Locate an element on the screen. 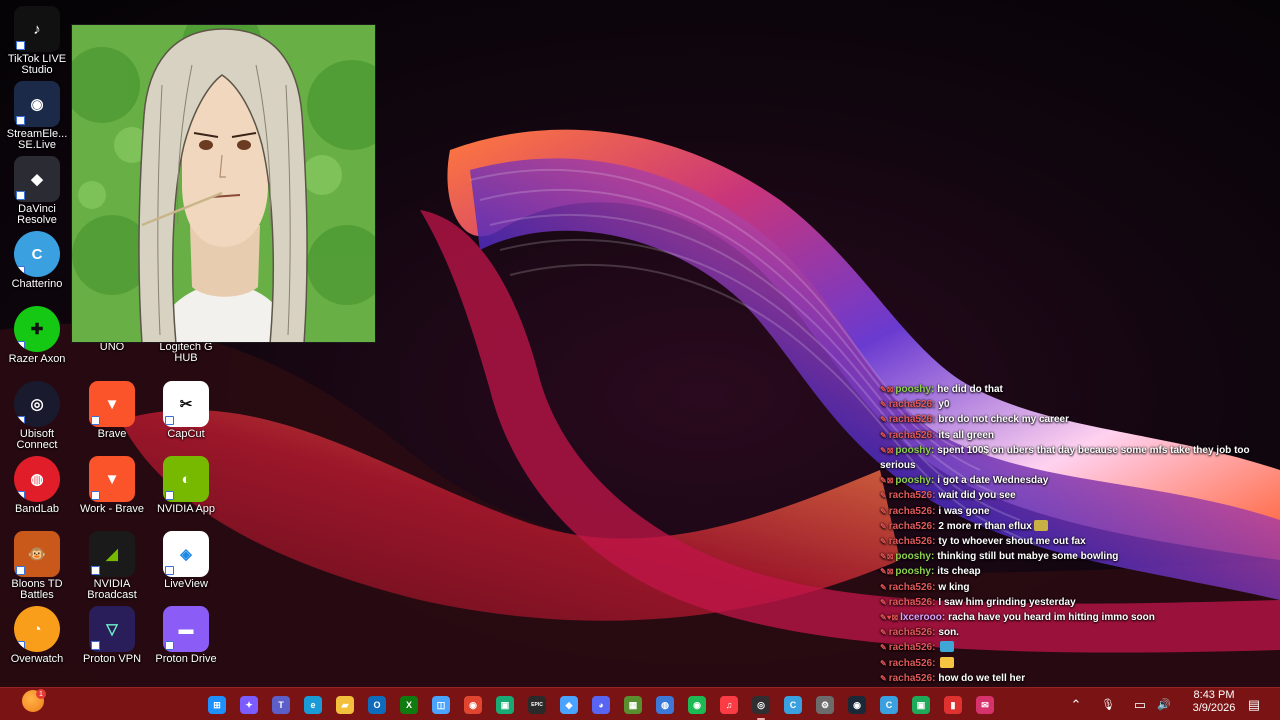 The width and height of the screenshot is (1280, 720). chat-message: ✎ racha526: ty to whoever shout me out fax is located at coordinates (1076, 541).